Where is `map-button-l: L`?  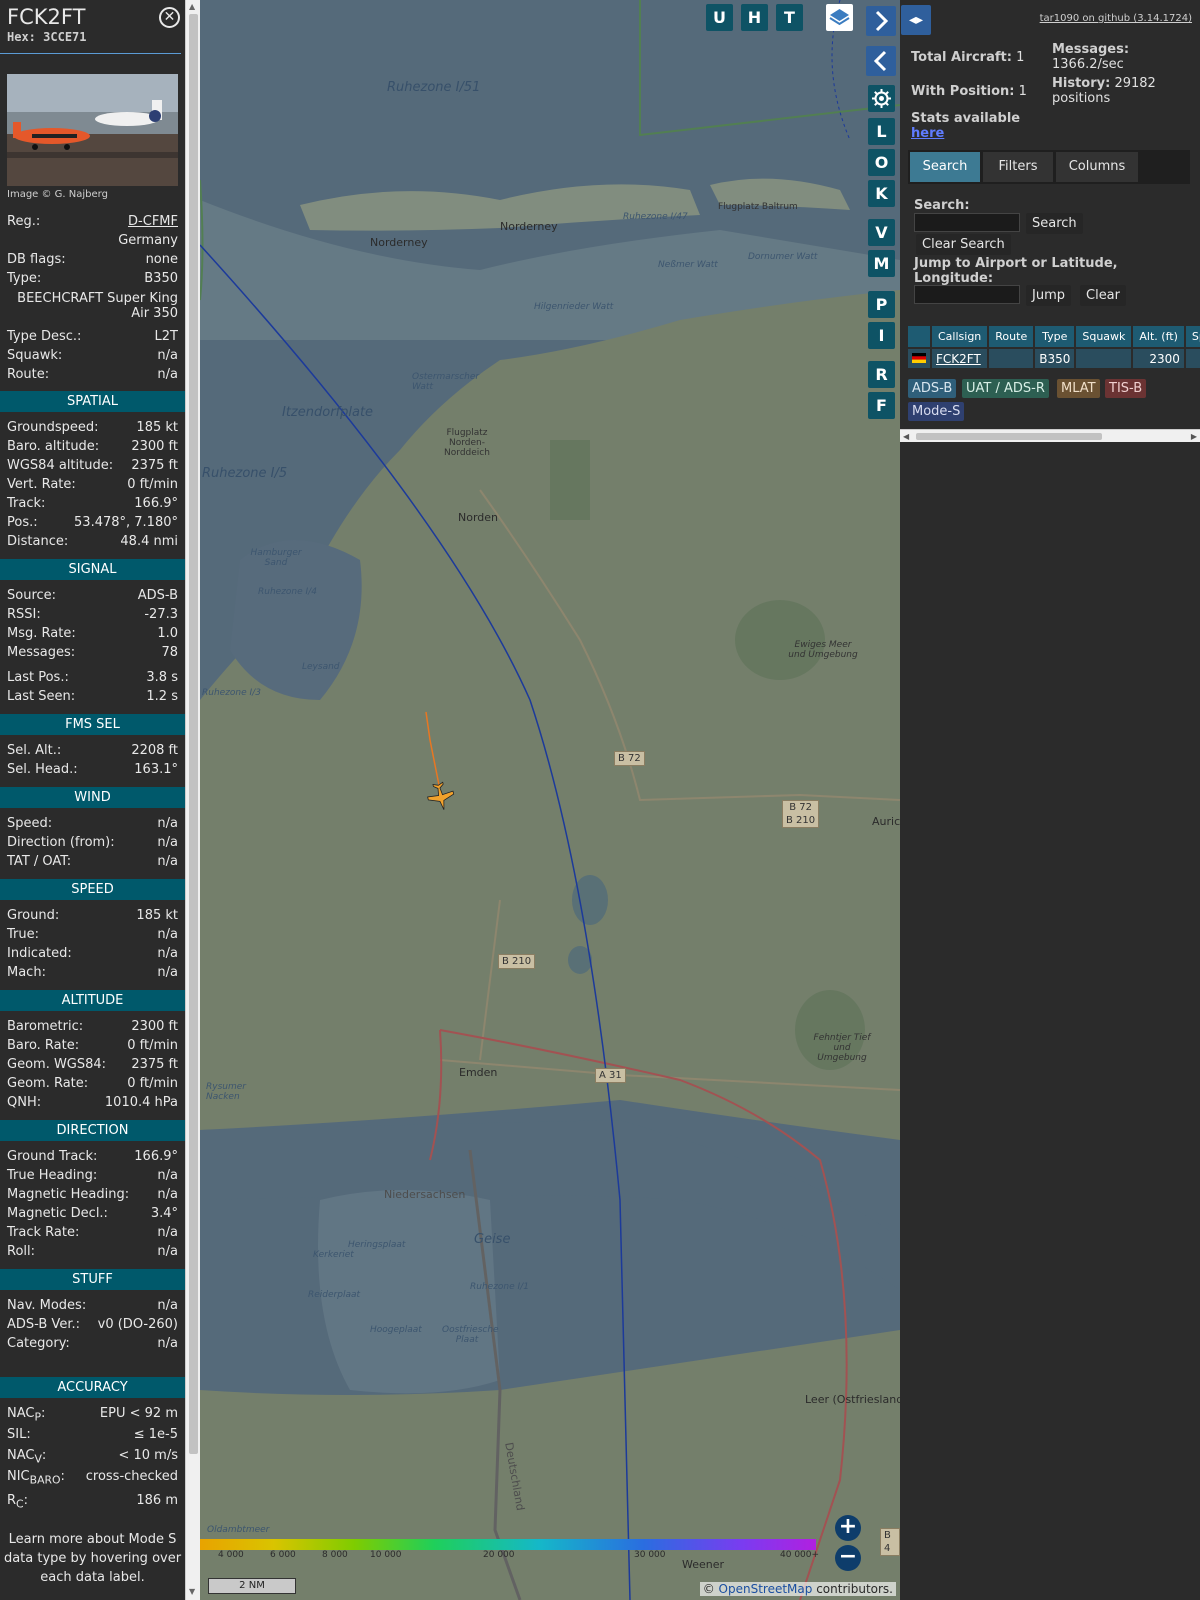 map-button-l: L is located at coordinates (881, 131).